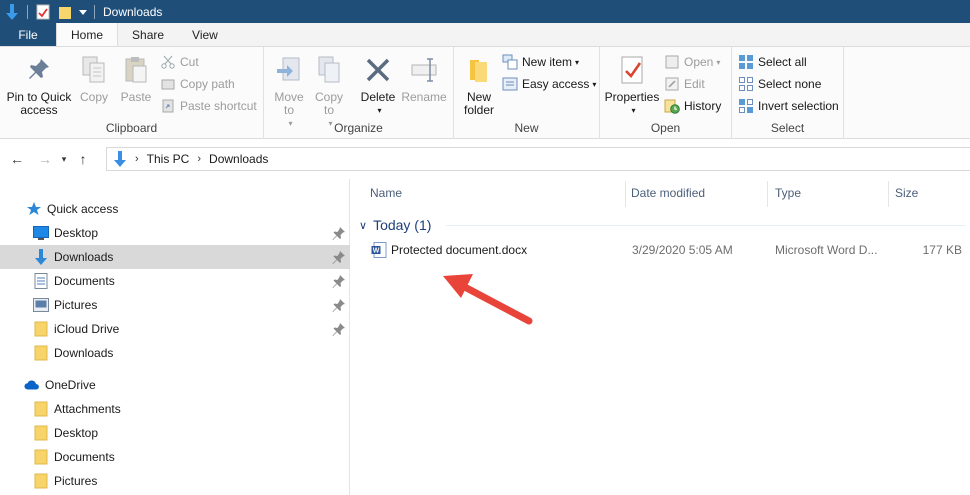 This screenshot has width=970, height=495. I want to click on easy-access-button: Easy access ▾, so click(549, 84).